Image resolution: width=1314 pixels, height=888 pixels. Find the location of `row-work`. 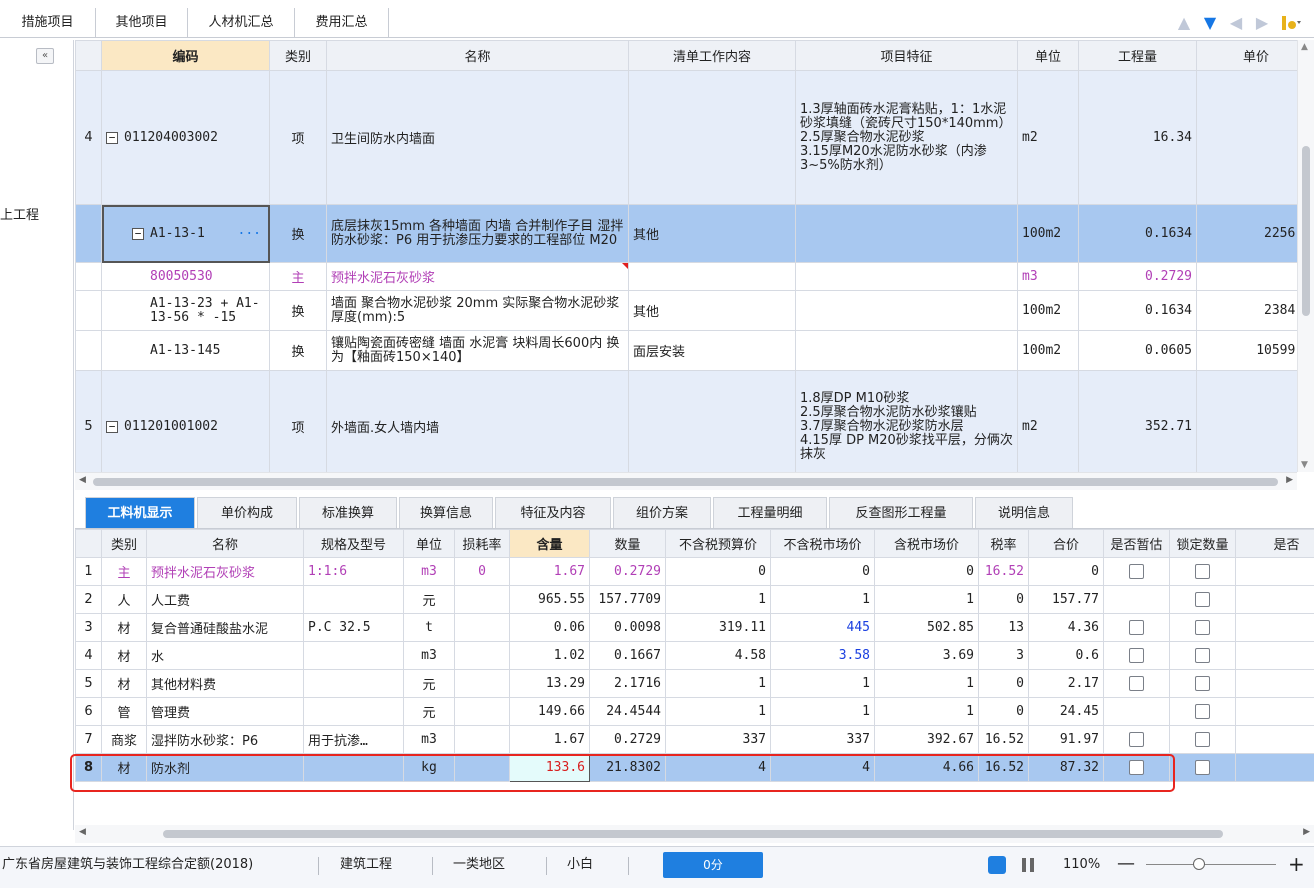

row-work is located at coordinates (712, 421).